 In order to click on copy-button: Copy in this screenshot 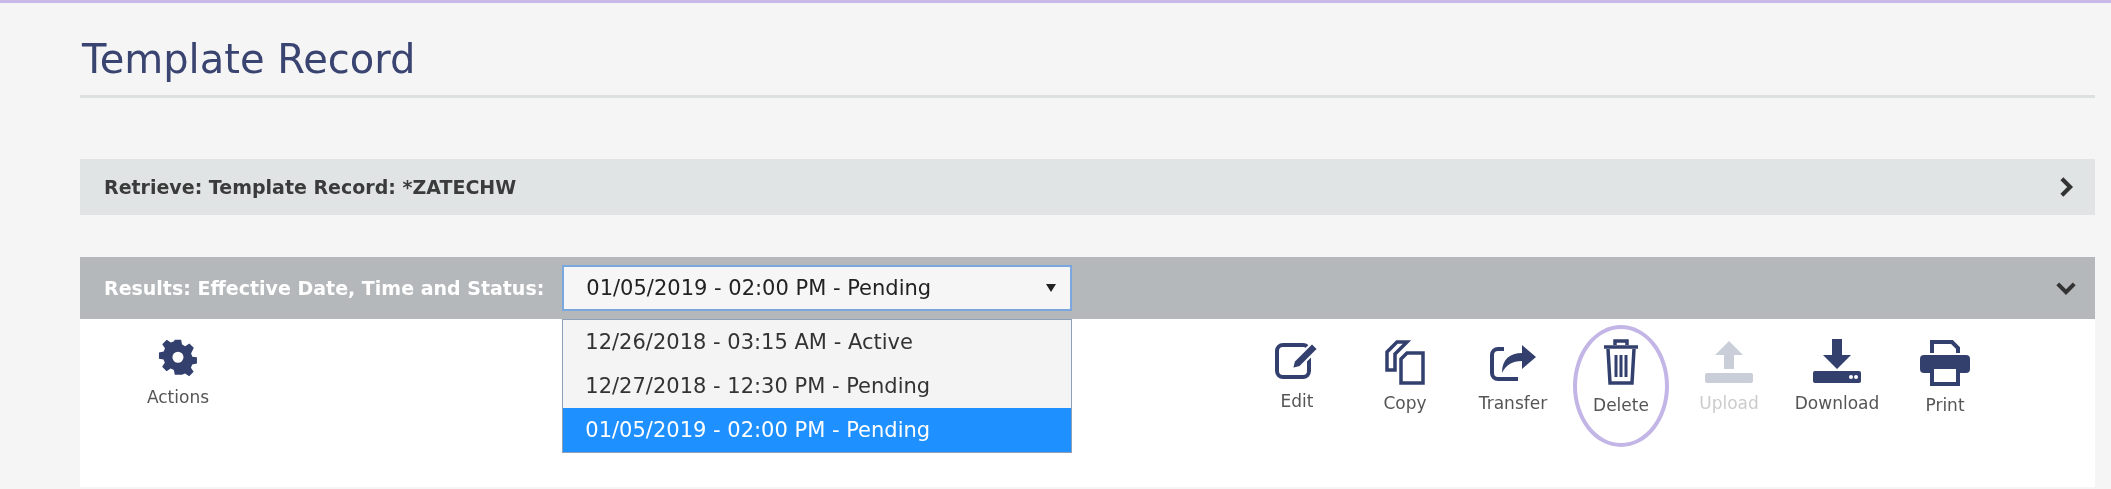, I will do `click(1405, 376)`.